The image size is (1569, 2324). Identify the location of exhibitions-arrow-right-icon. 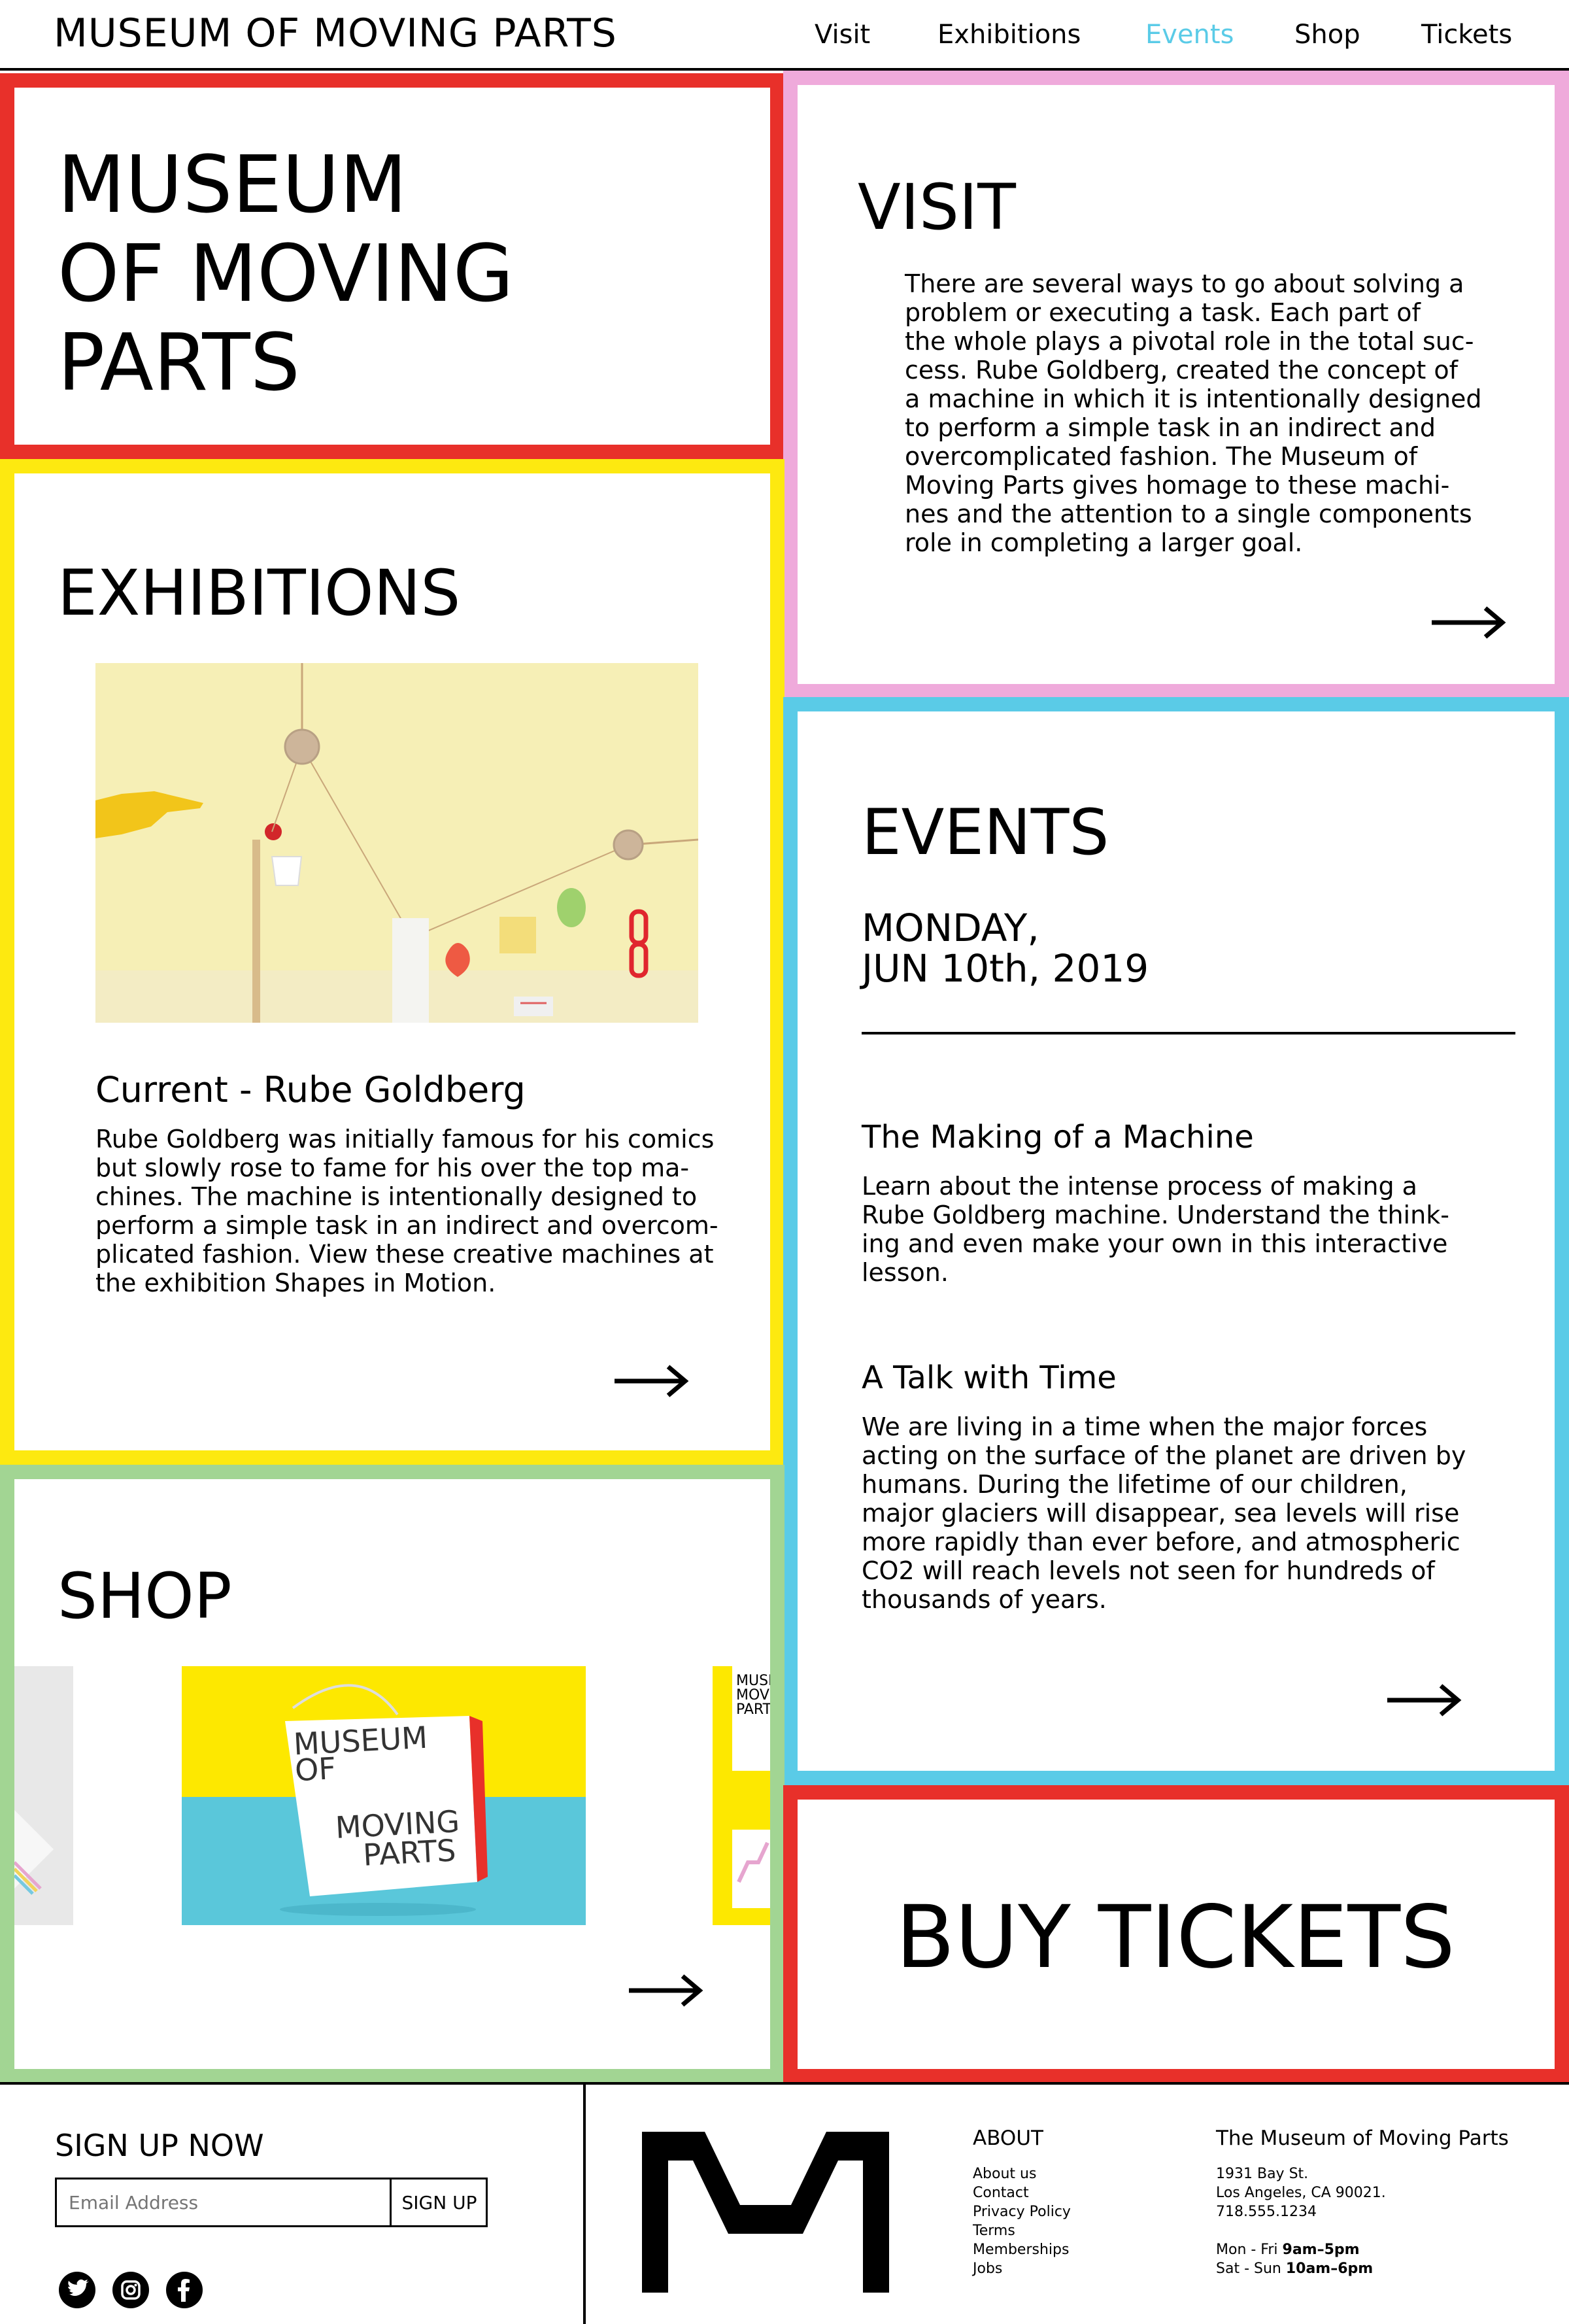
(651, 1381).